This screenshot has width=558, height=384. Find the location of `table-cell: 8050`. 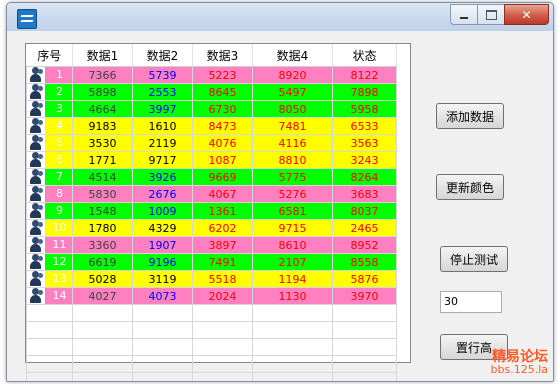

table-cell: 8050 is located at coordinates (292, 109).